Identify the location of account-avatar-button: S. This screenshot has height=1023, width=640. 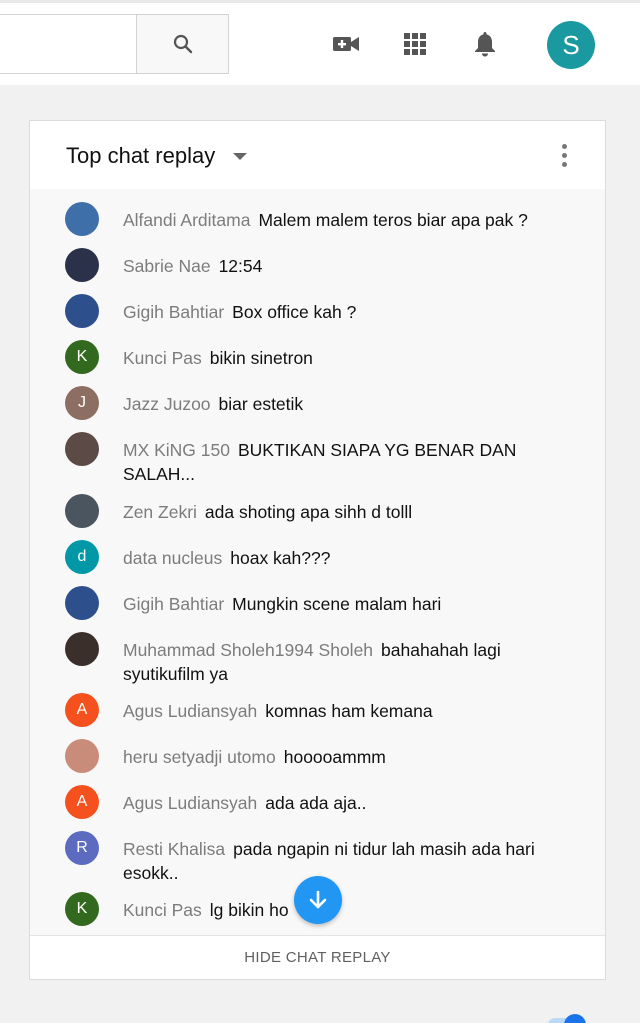
(571, 45).